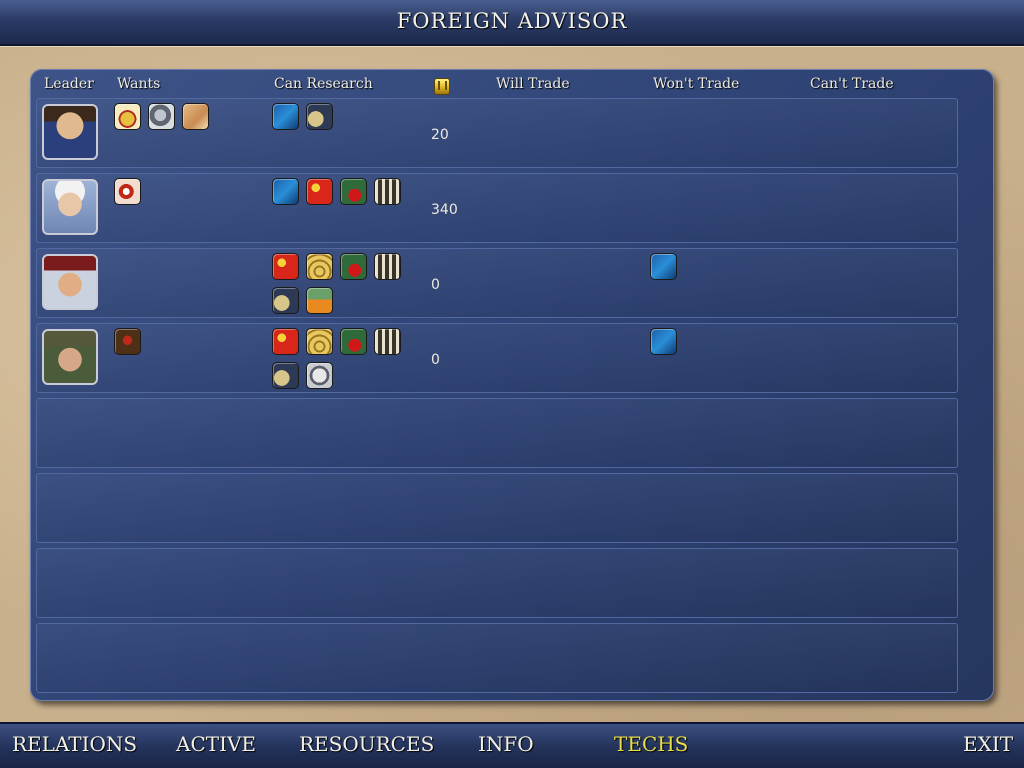  I want to click on leader-row-3: 0, so click(497, 283).